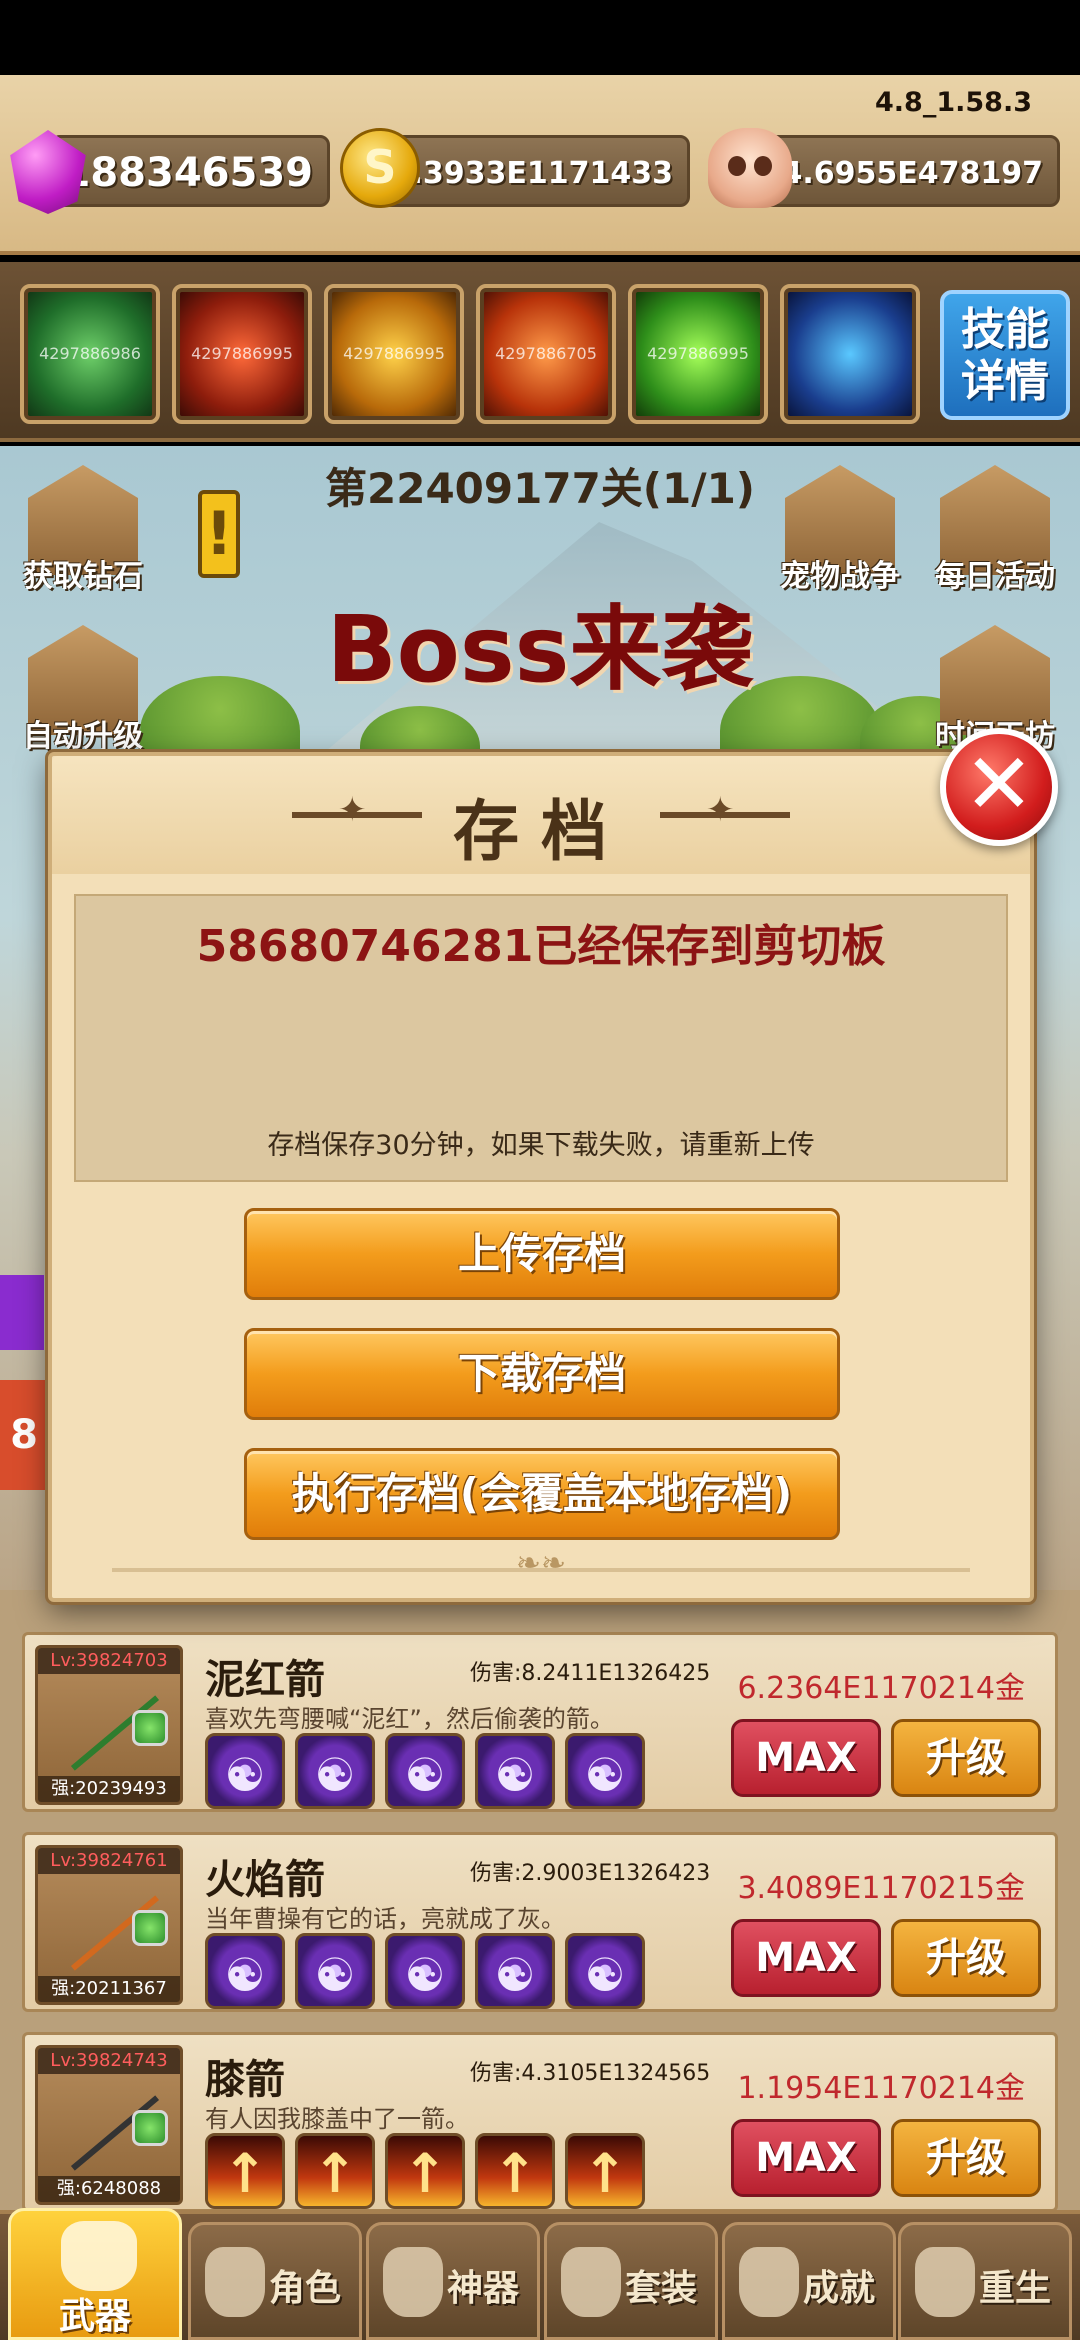 The width and height of the screenshot is (1080, 2340). Describe the element at coordinates (542, 1254) in the screenshot. I see `upload-save-button: 上传存档` at that location.